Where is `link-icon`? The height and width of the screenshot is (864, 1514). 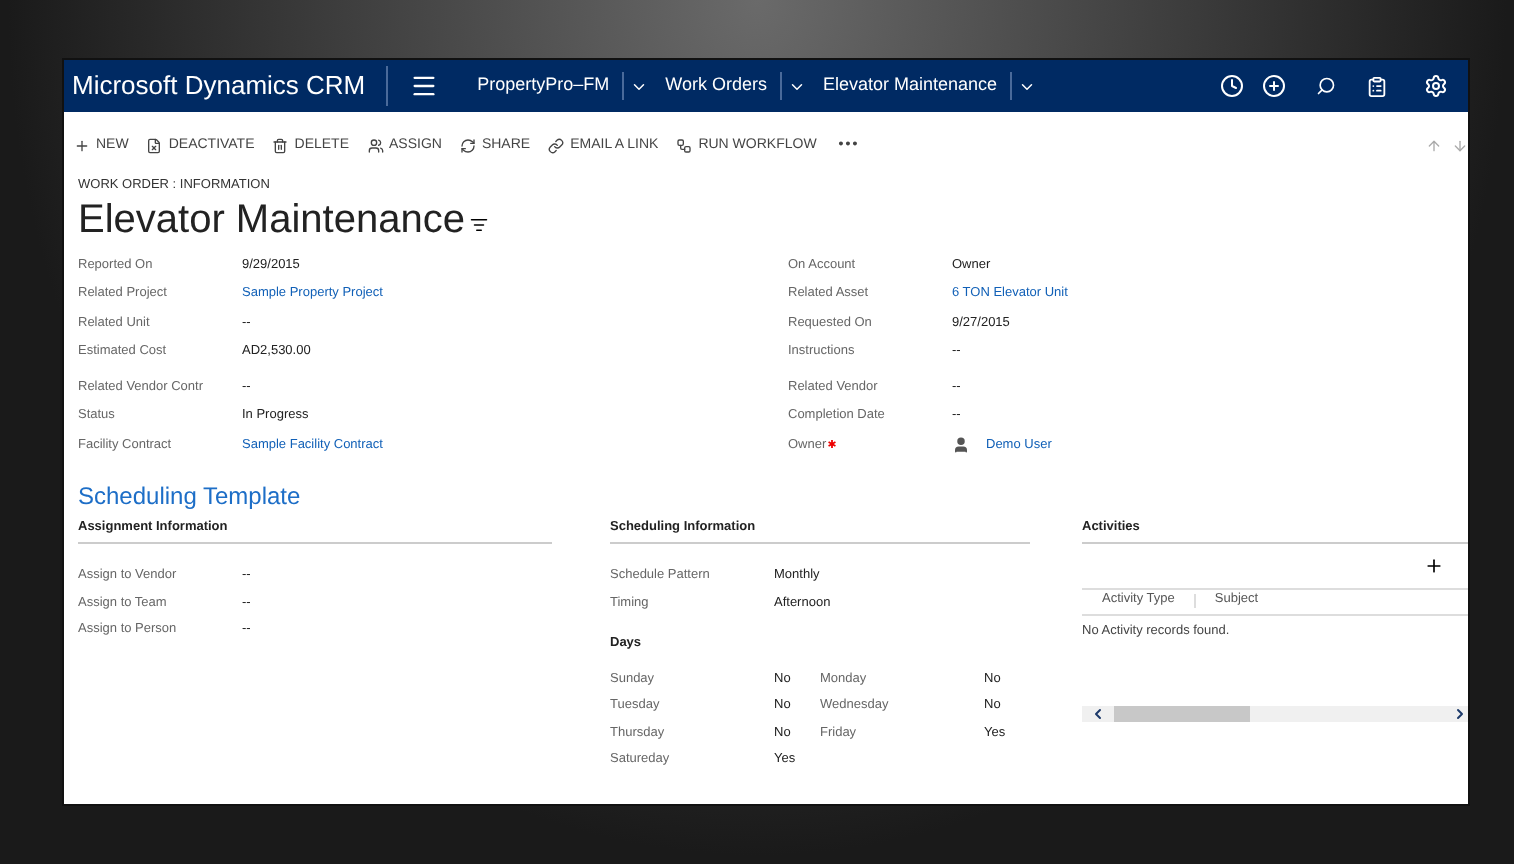 link-icon is located at coordinates (556, 146).